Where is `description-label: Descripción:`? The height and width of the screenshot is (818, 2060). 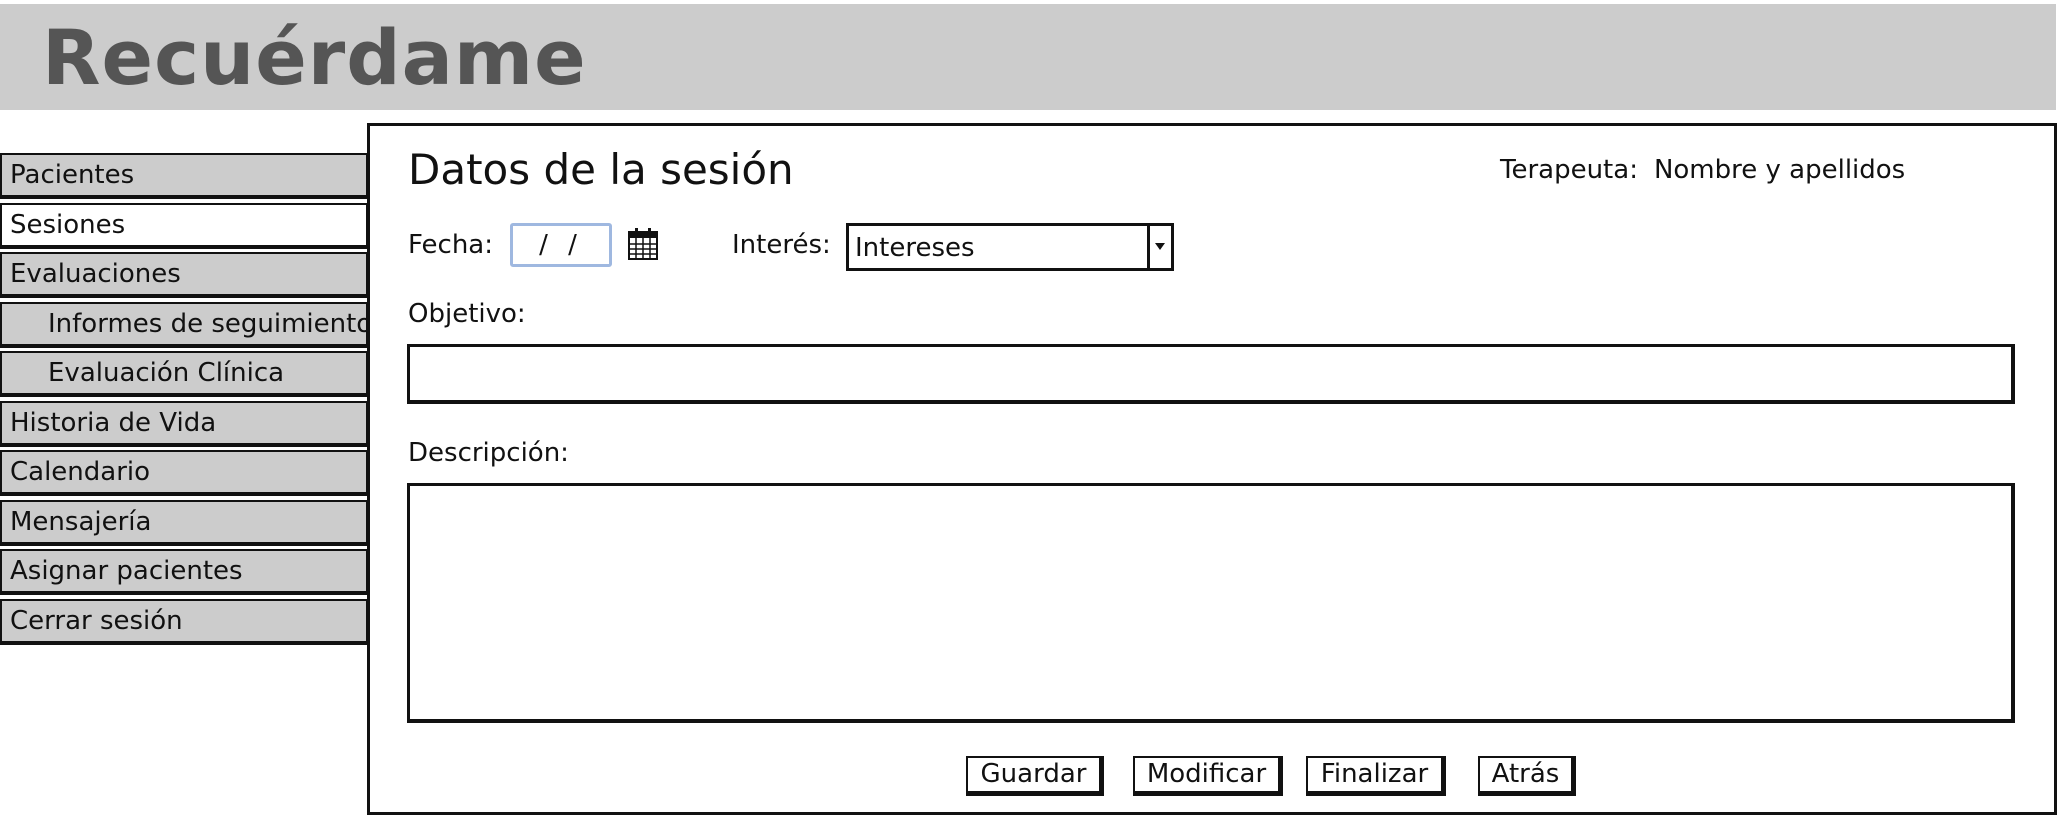 description-label: Descripción: is located at coordinates (488, 453).